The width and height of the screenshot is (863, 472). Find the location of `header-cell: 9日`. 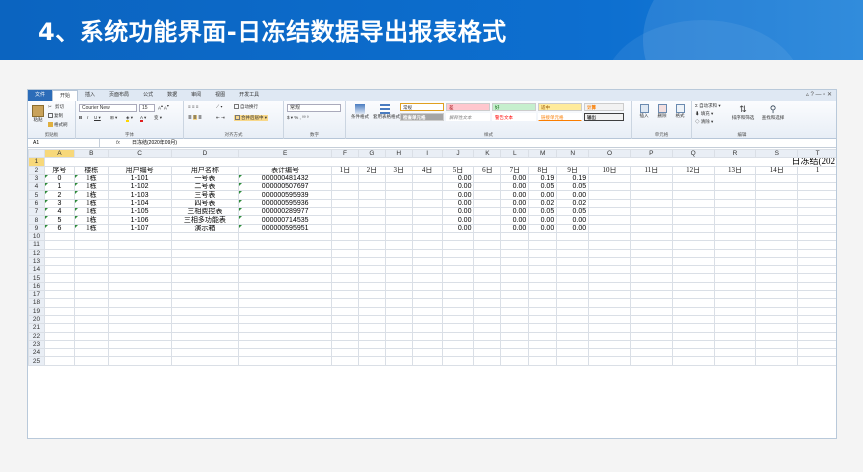

header-cell: 9日 is located at coordinates (573, 170).